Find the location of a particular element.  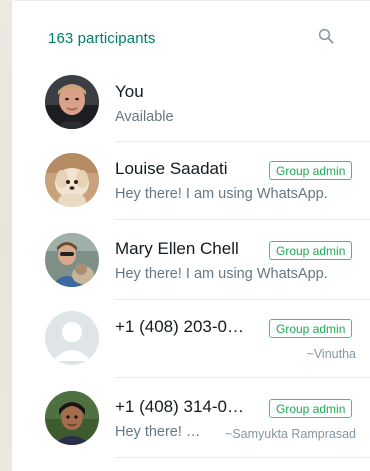

search-participants-button is located at coordinates (326, 36).